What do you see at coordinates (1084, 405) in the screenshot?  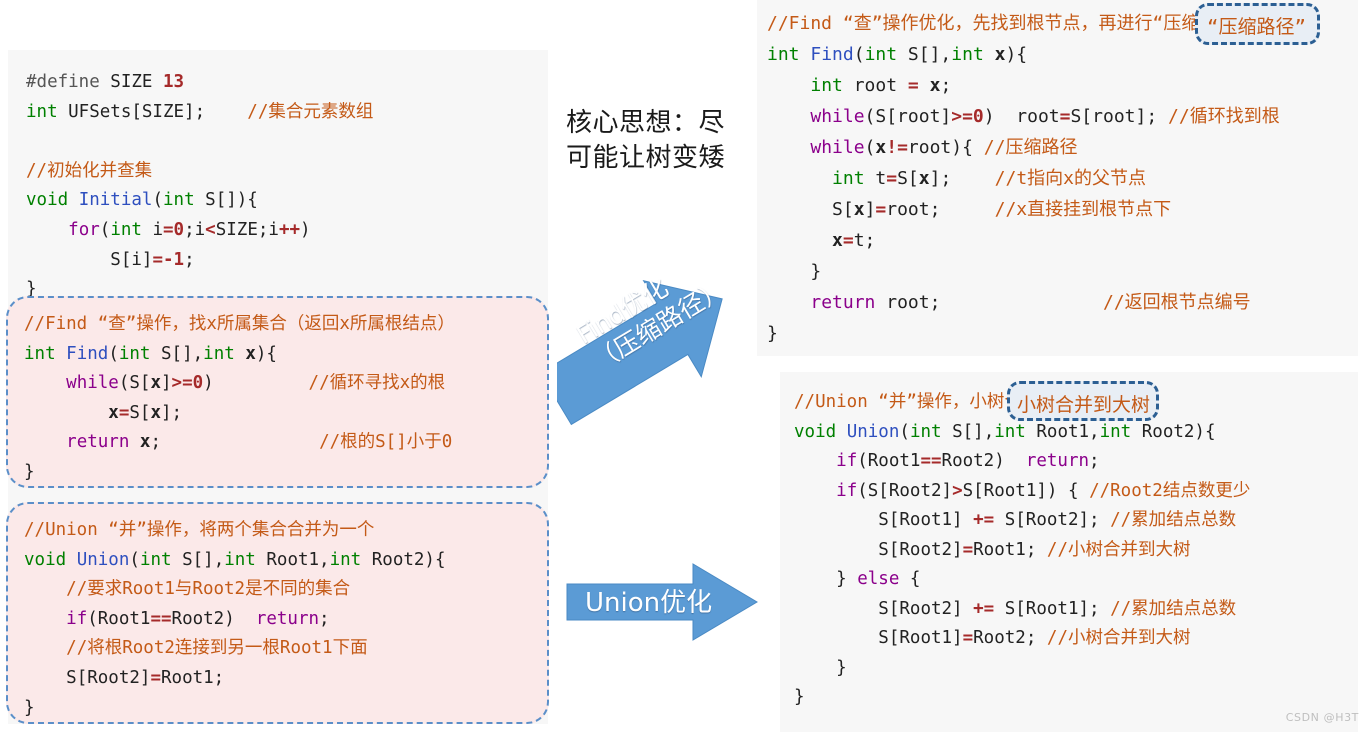 I see `merge-small-into-large-label: 小树合并到大树` at bounding box center [1084, 405].